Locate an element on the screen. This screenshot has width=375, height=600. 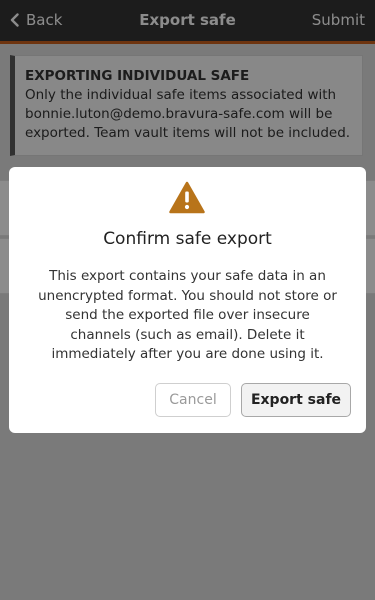
export-safe-button: Export safe is located at coordinates (296, 400).